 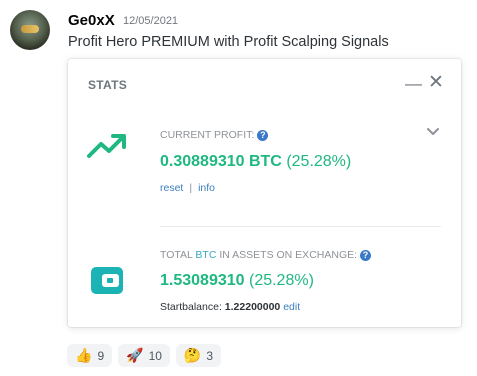 I want to click on timestamp: 12/05/2021, so click(x=151, y=21).